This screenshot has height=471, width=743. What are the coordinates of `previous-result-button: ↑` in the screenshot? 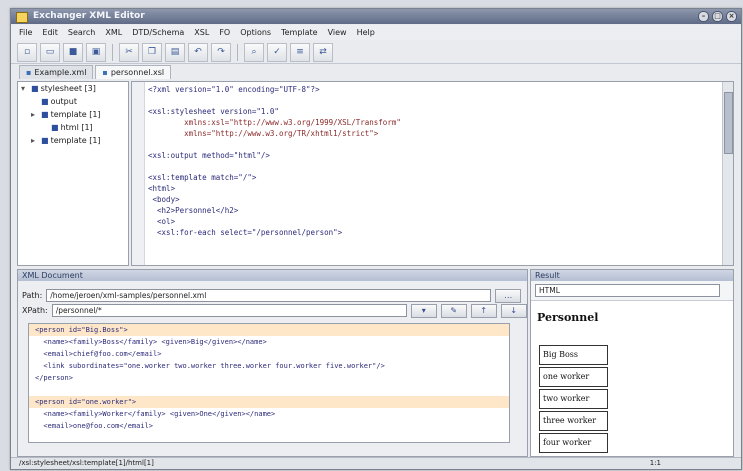 It's located at (483, 310).